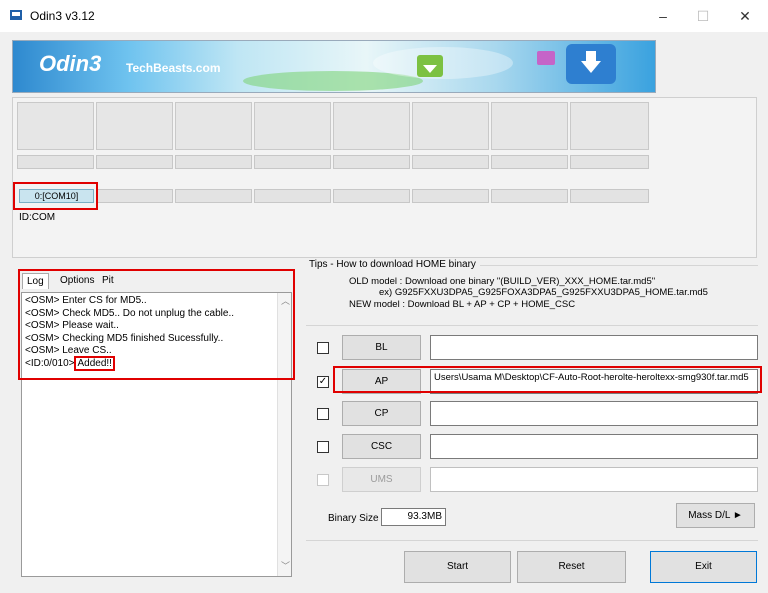 This screenshot has width=768, height=593. What do you see at coordinates (457, 567) in the screenshot?
I see `start-button: Start` at bounding box center [457, 567].